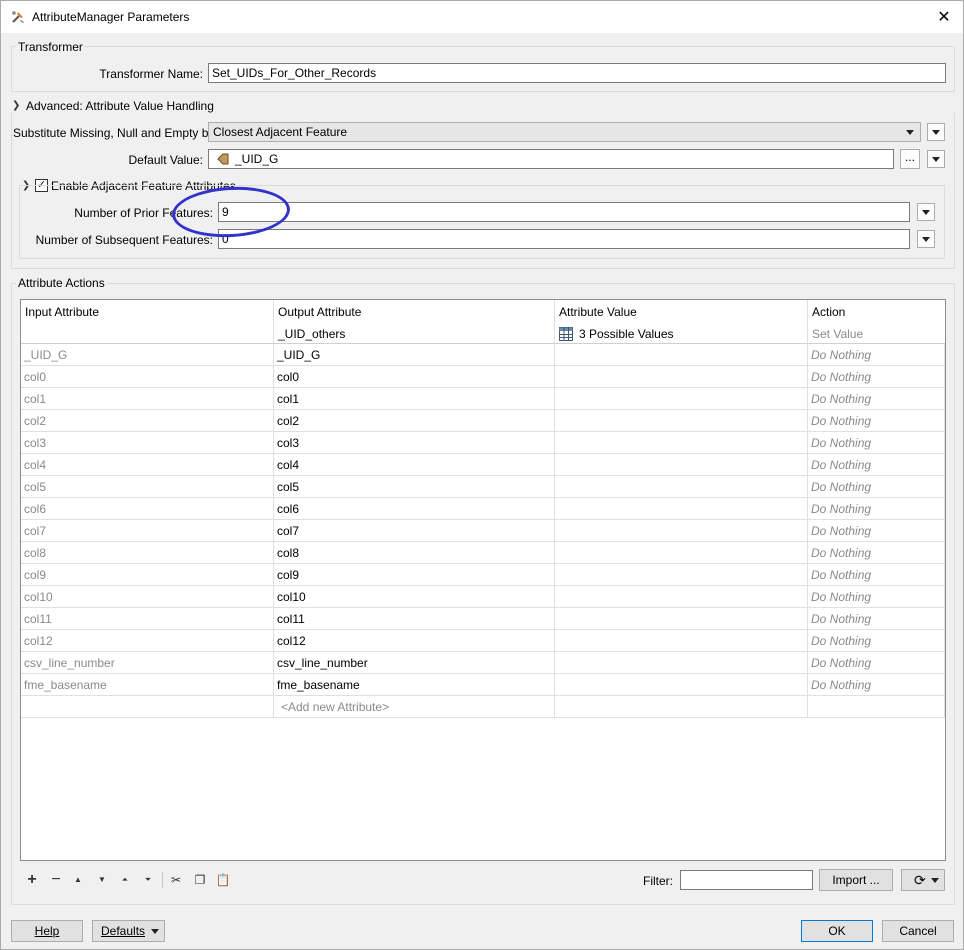 The width and height of the screenshot is (964, 950). Describe the element at coordinates (147, 355) in the screenshot. I see `cell-input: _UID_G` at that location.